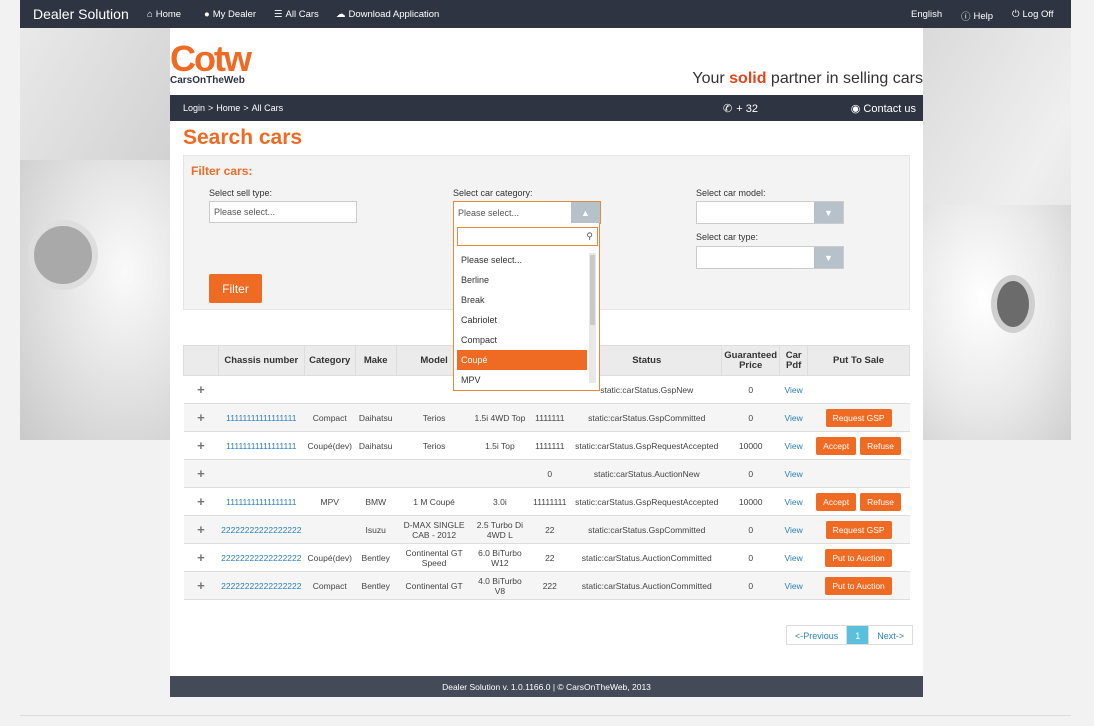  Describe the element at coordinates (95, 300) in the screenshot. I see `car-image-left` at that location.